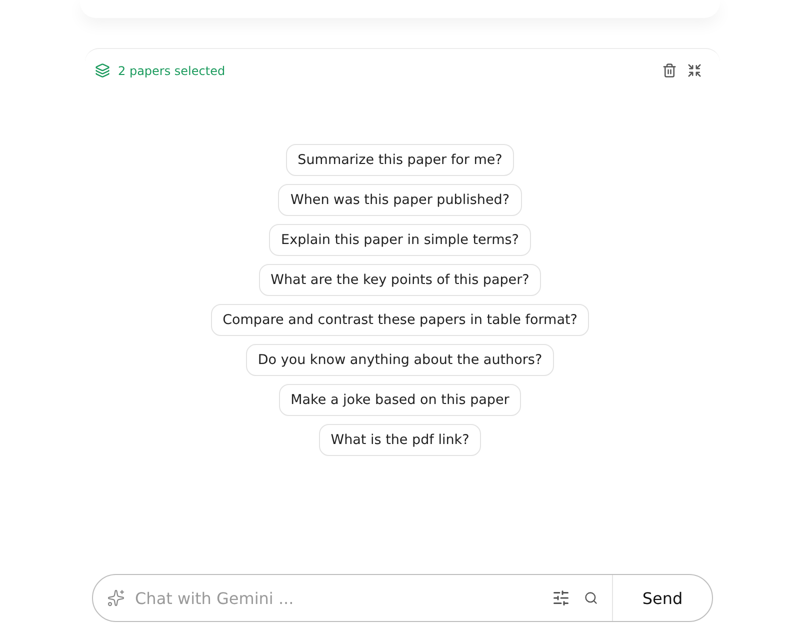 This screenshot has height=637, width=800. I want to click on filter-icon, so click(561, 598).